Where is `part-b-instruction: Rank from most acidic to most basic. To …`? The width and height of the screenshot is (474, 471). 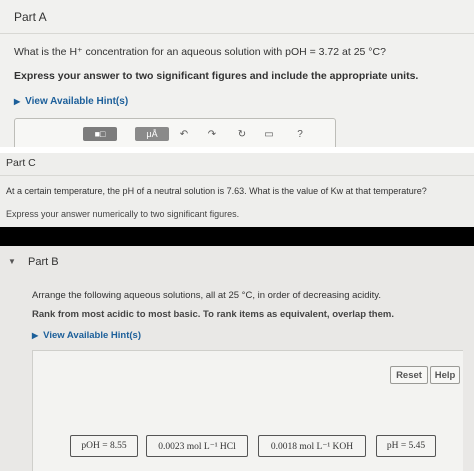 part-b-instruction: Rank from most acidic to most basic. To … is located at coordinates (213, 314).